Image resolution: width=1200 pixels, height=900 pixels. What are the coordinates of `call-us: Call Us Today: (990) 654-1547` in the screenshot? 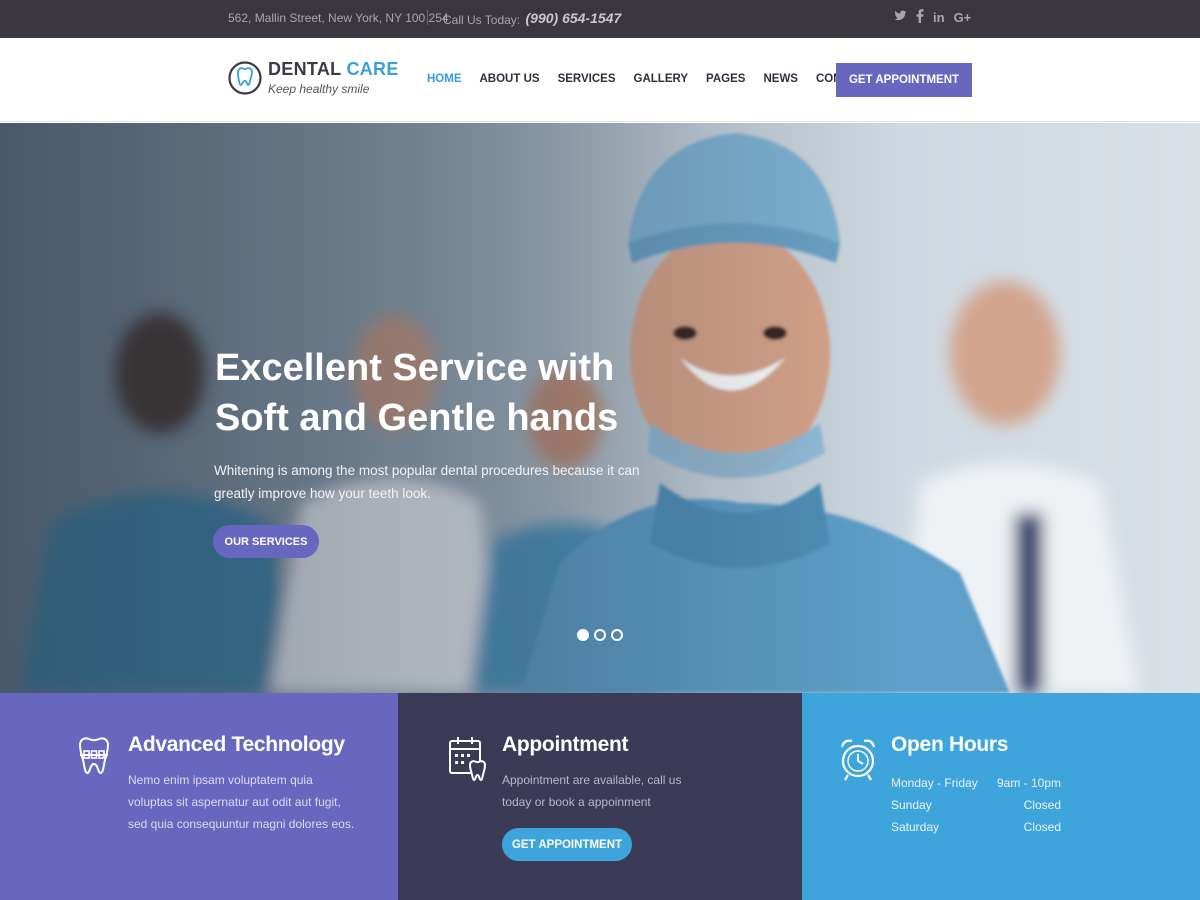 It's located at (532, 18).